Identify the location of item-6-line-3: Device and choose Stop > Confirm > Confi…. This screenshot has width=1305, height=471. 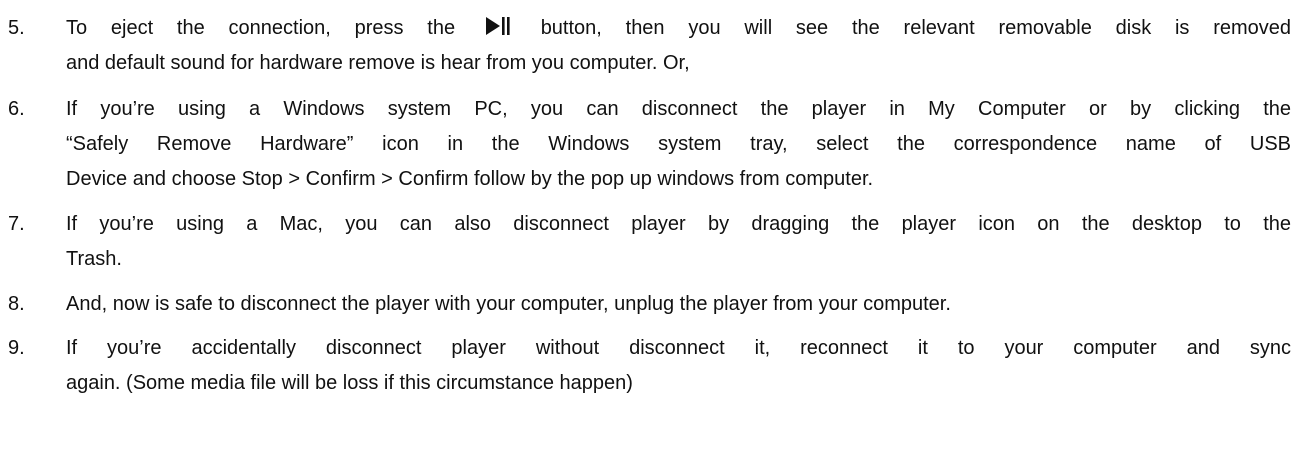
(470, 179).